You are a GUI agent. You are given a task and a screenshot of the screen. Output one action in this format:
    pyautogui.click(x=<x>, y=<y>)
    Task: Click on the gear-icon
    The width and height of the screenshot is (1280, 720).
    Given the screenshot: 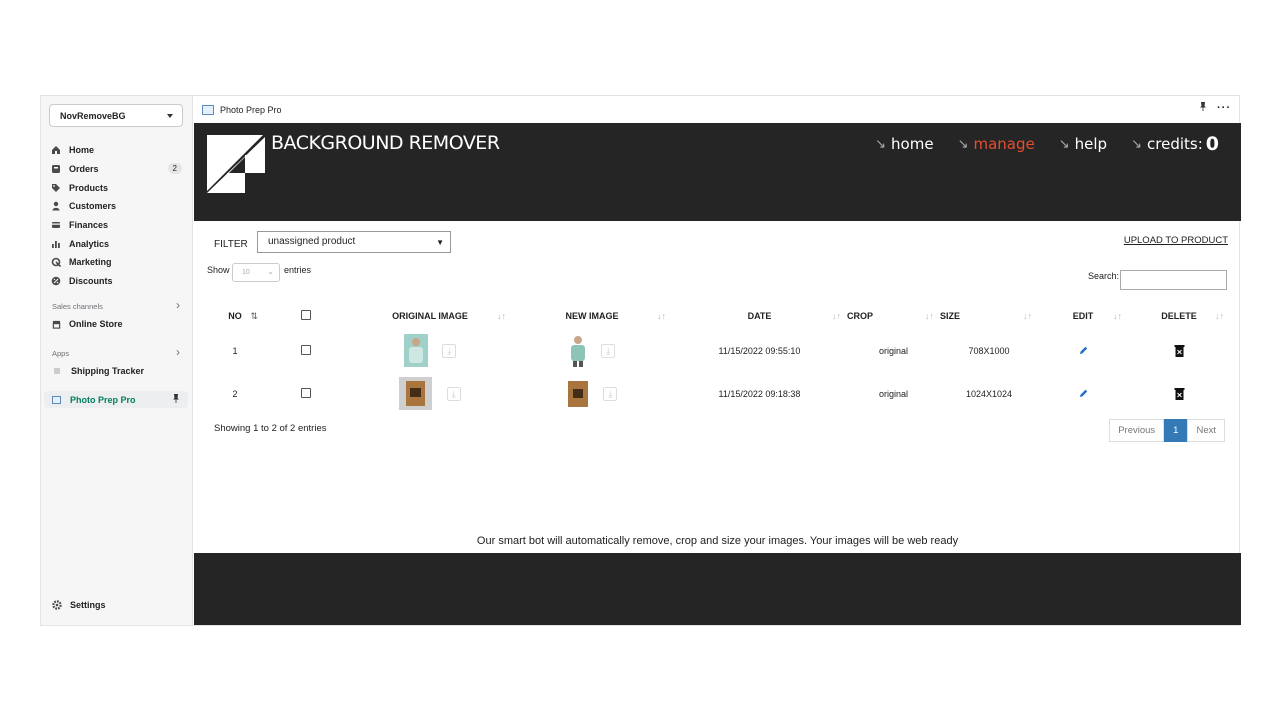 What is the action you would take?
    pyautogui.click(x=57, y=605)
    